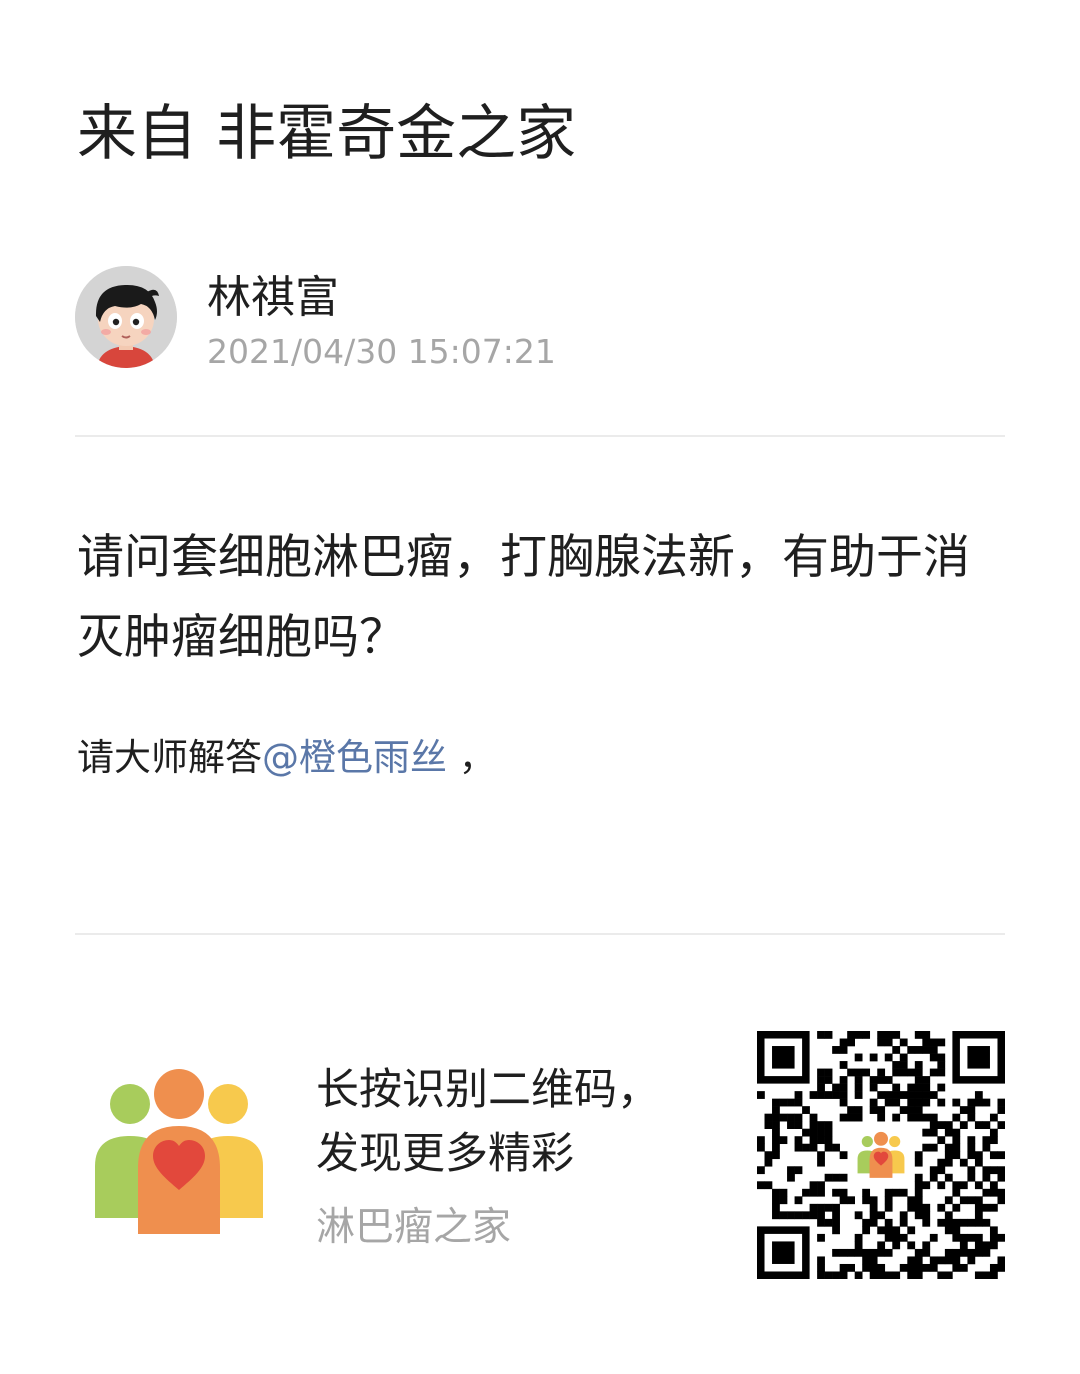  What do you see at coordinates (540, 318) in the screenshot?
I see `author-block: 林祺富 2021/04/30 15:07:21` at bounding box center [540, 318].